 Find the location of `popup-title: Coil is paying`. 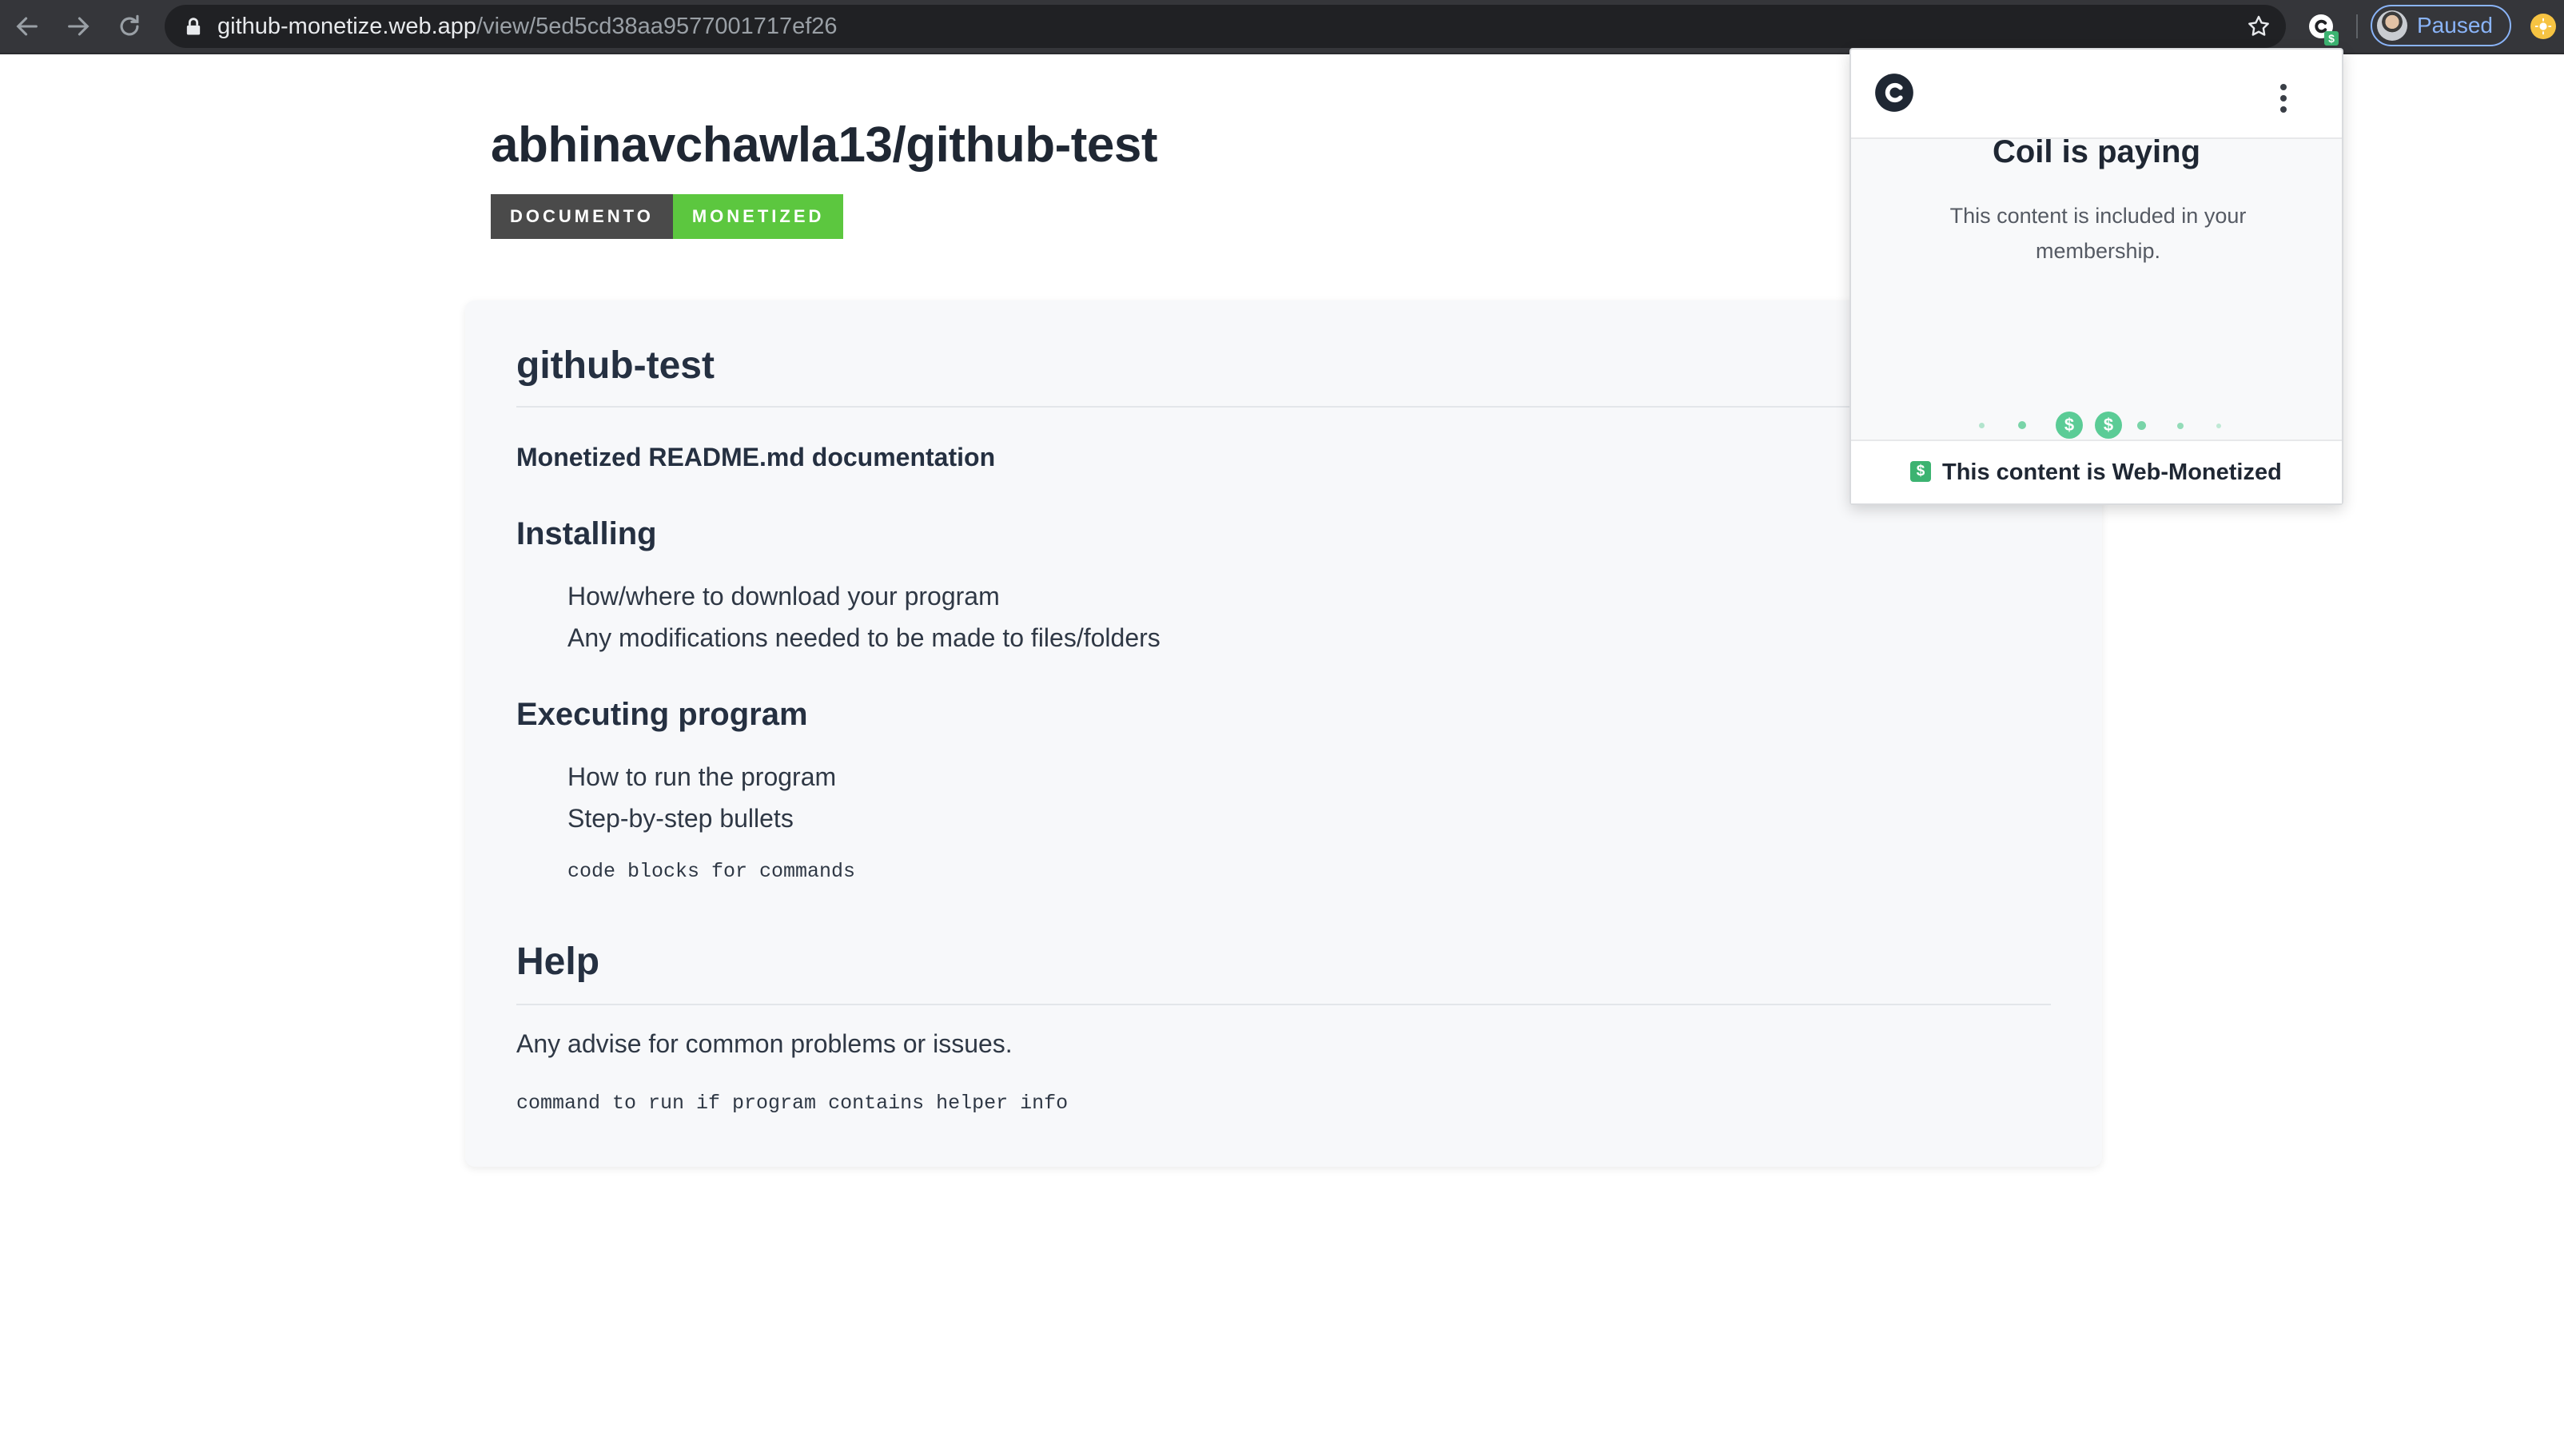

popup-title: Coil is paying is located at coordinates (2096, 151).